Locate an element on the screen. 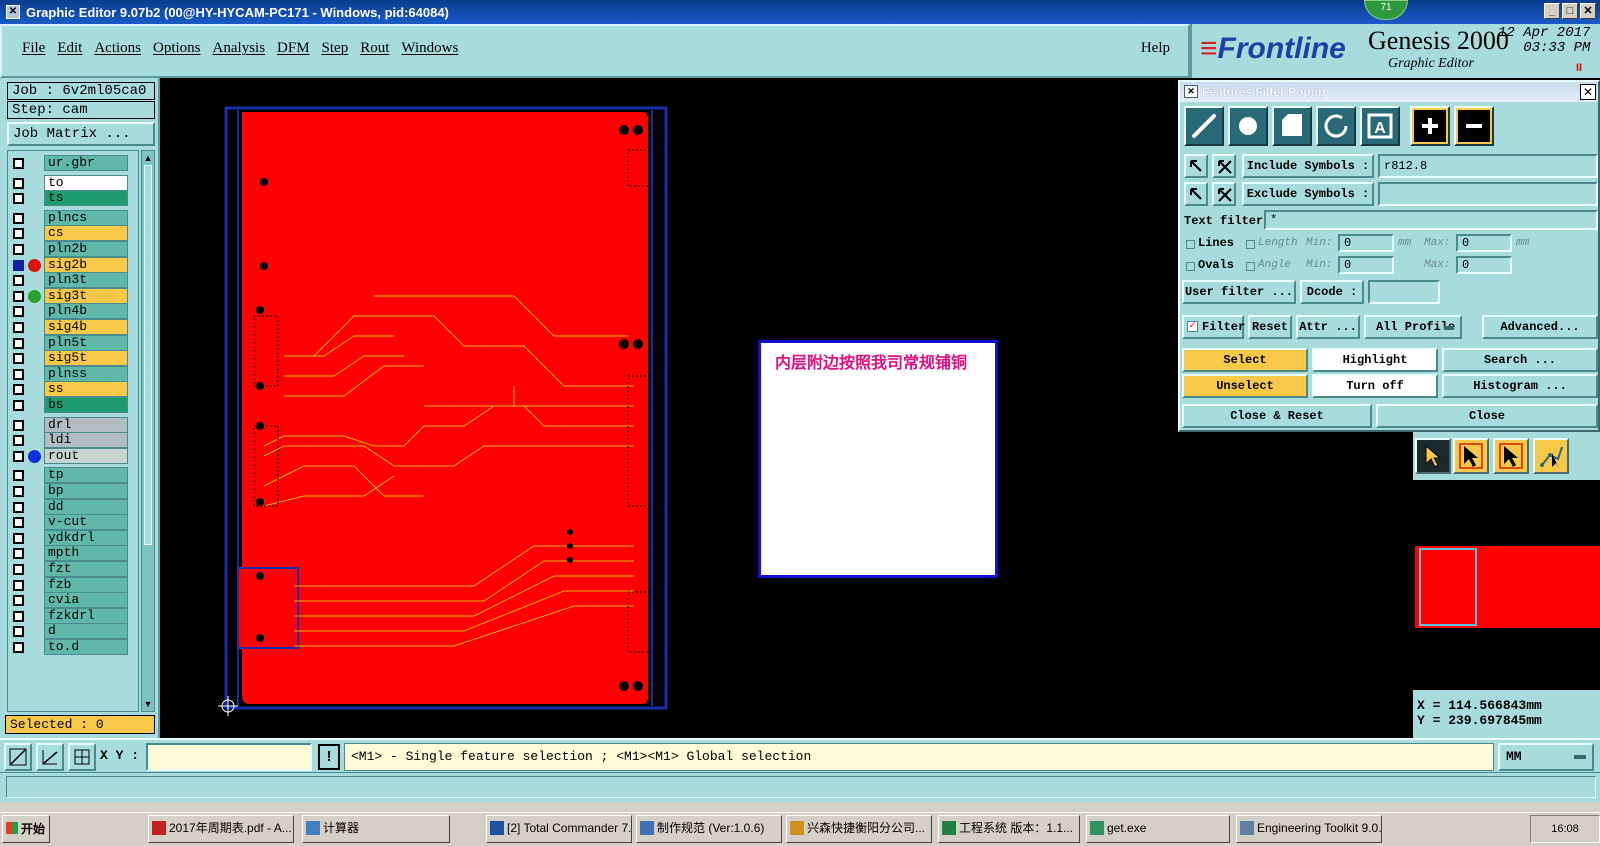  menu-file: File is located at coordinates (37, 48).